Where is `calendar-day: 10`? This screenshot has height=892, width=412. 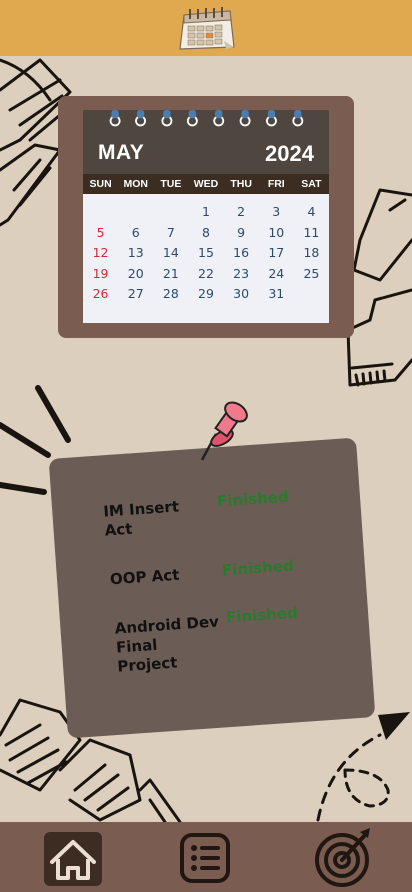
calendar-day: 10 is located at coordinates (276, 235).